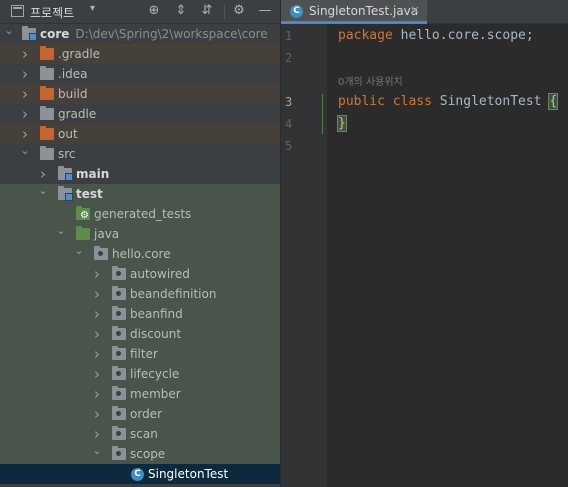 This screenshot has width=568, height=487. I want to click on tree-node-label: beanfind, so click(156, 314).